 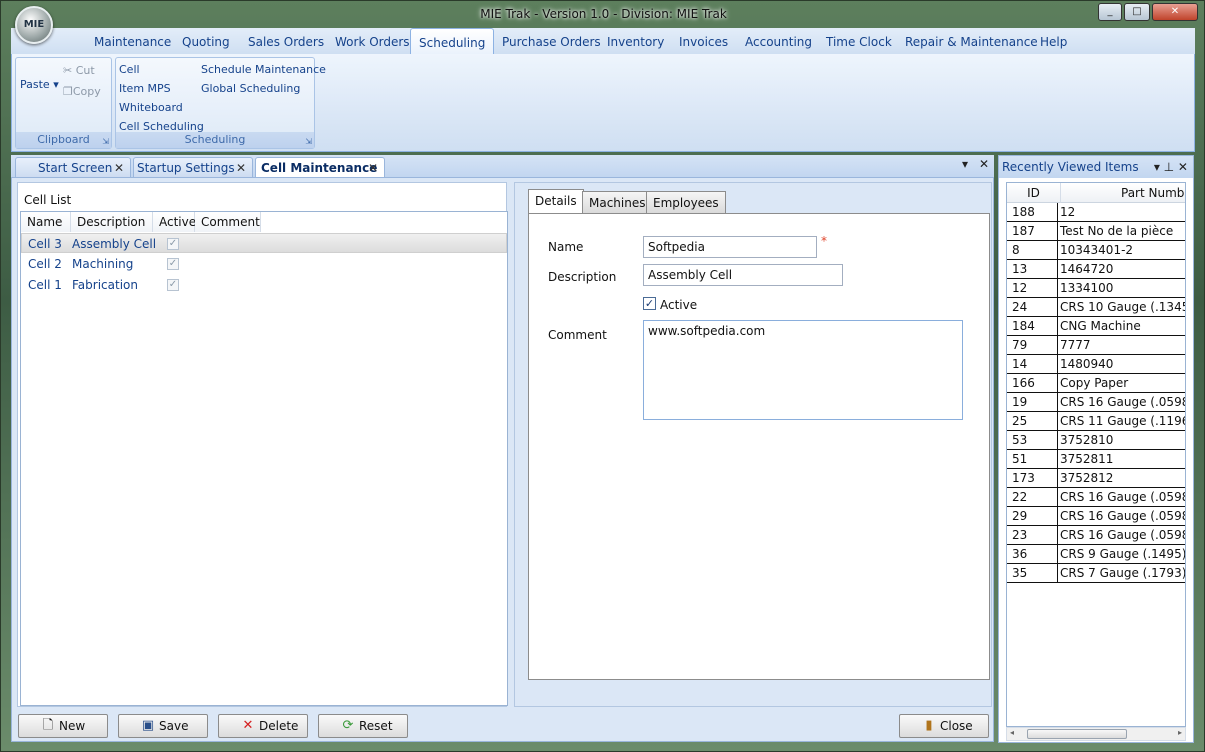 I want to click on cut-button: ✂ Cut, so click(x=79, y=70).